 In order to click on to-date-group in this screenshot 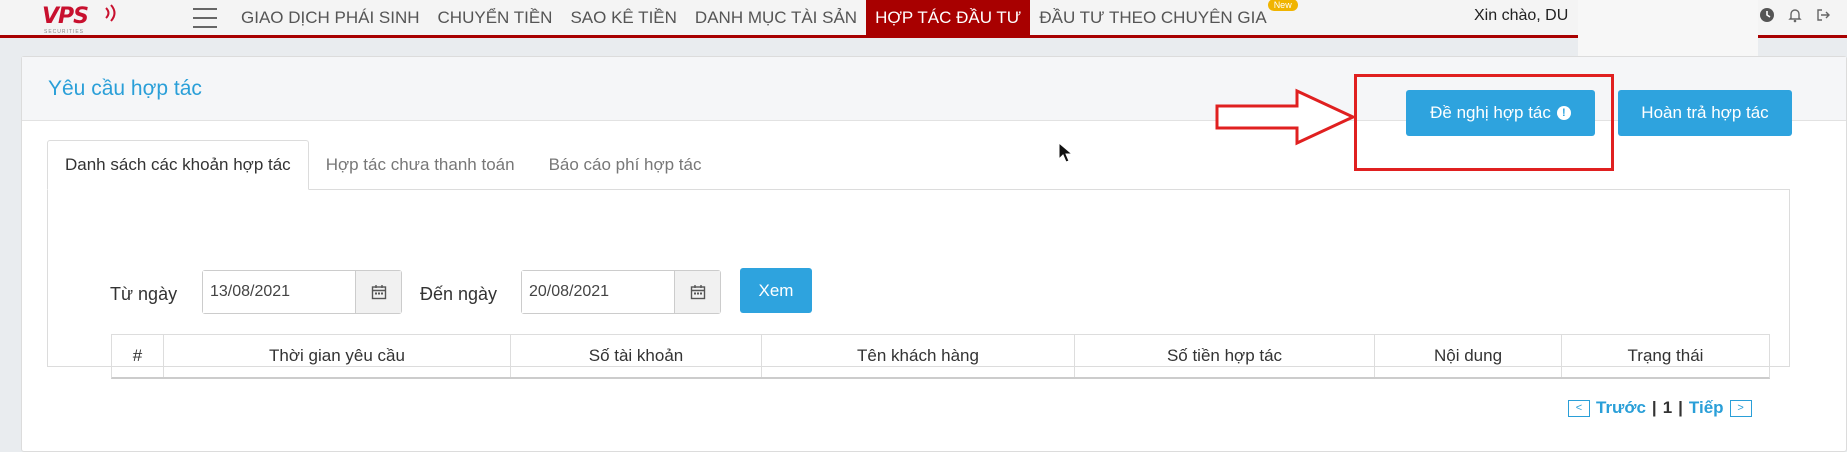, I will do `click(621, 292)`.